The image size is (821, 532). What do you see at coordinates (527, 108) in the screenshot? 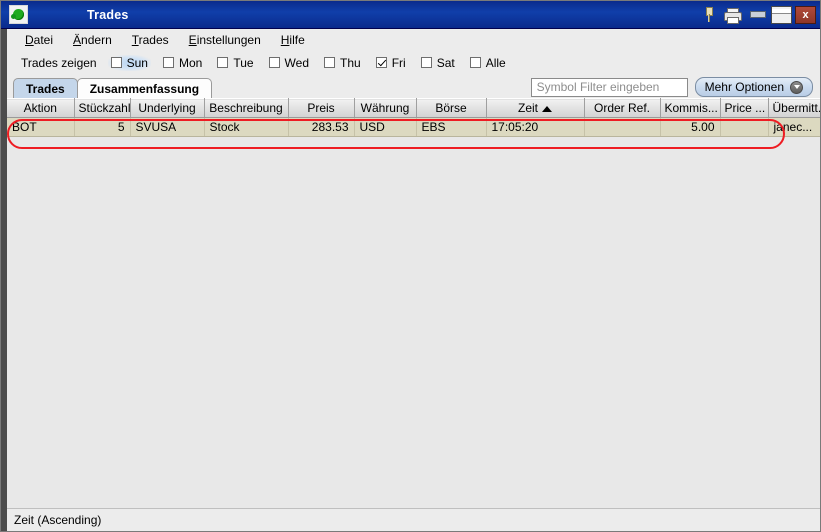
I see `column-header-zeit-label: Zeit` at bounding box center [527, 108].